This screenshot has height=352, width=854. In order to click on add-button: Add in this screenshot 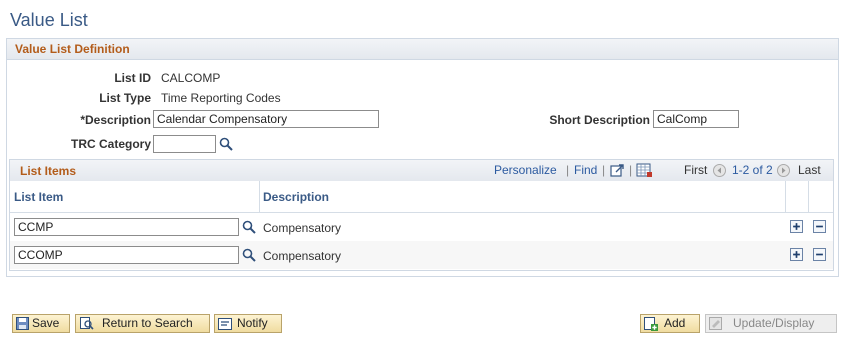, I will do `click(670, 323)`.